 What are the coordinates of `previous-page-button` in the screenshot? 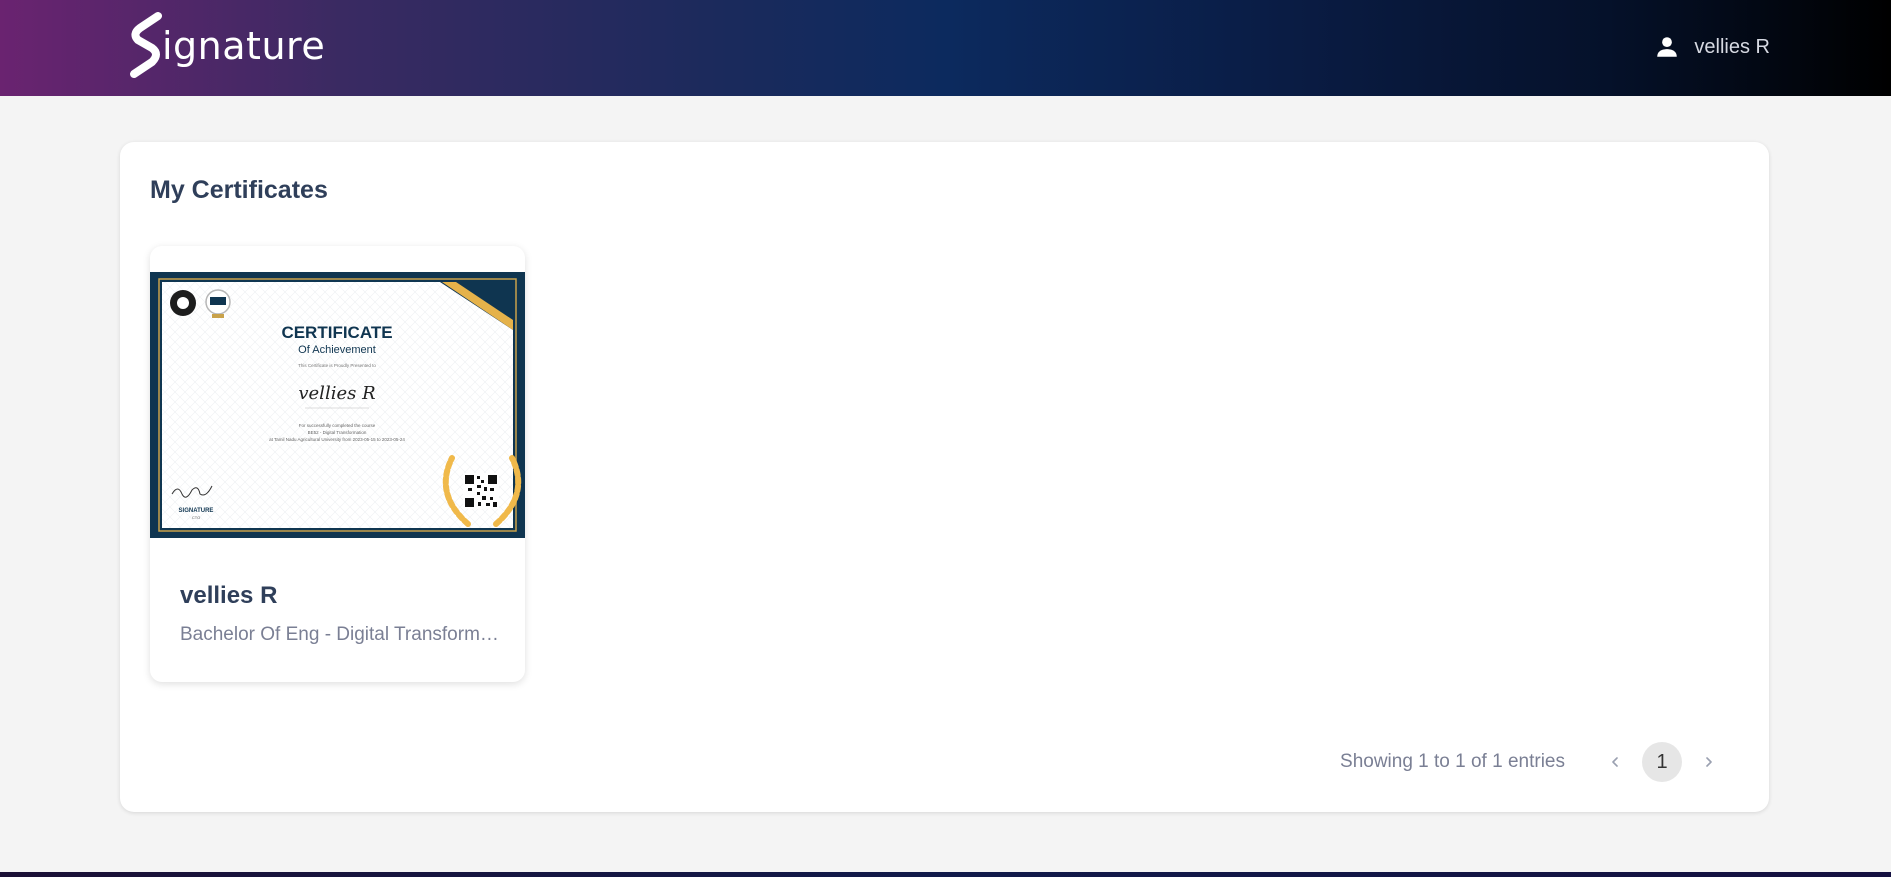 It's located at (1615, 762).